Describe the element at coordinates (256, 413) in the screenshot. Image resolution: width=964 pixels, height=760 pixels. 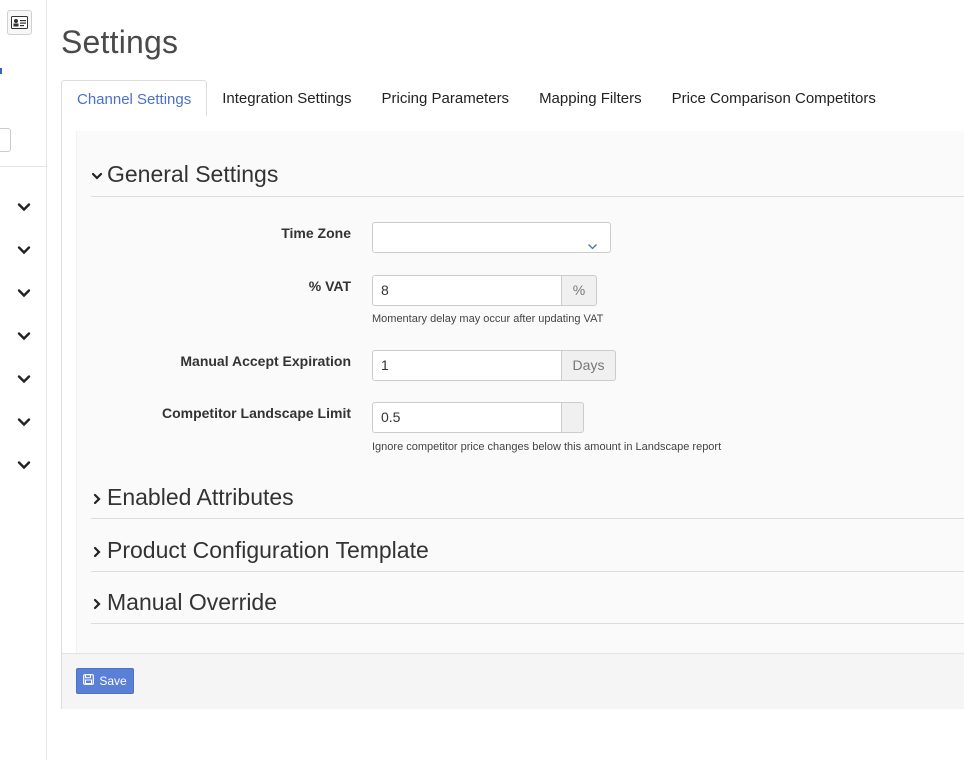
I see `competitor-landscape-limit-label: Competitor Landscape Limit` at that location.